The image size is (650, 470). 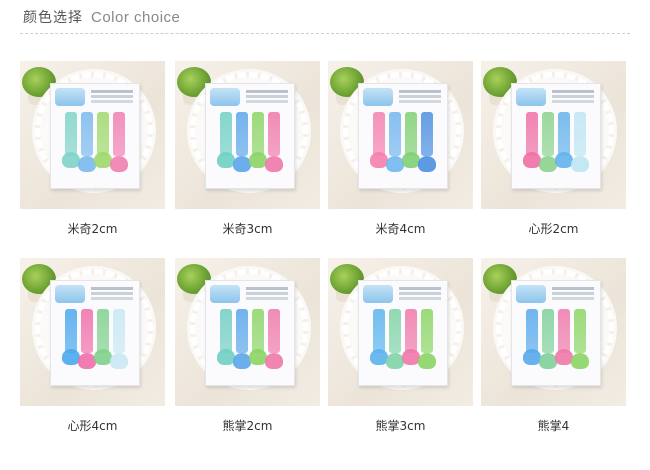 I want to click on color-option-3: 米奇4cm, so click(x=400, y=149).